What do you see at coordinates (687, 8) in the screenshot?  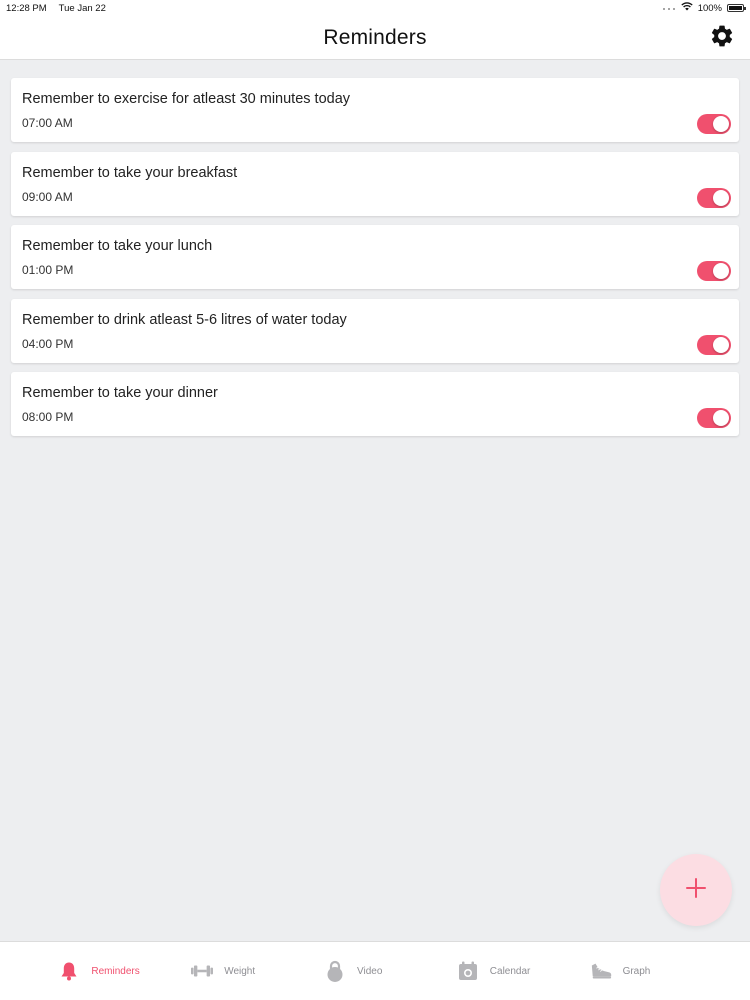 I see `wifi-icon` at bounding box center [687, 8].